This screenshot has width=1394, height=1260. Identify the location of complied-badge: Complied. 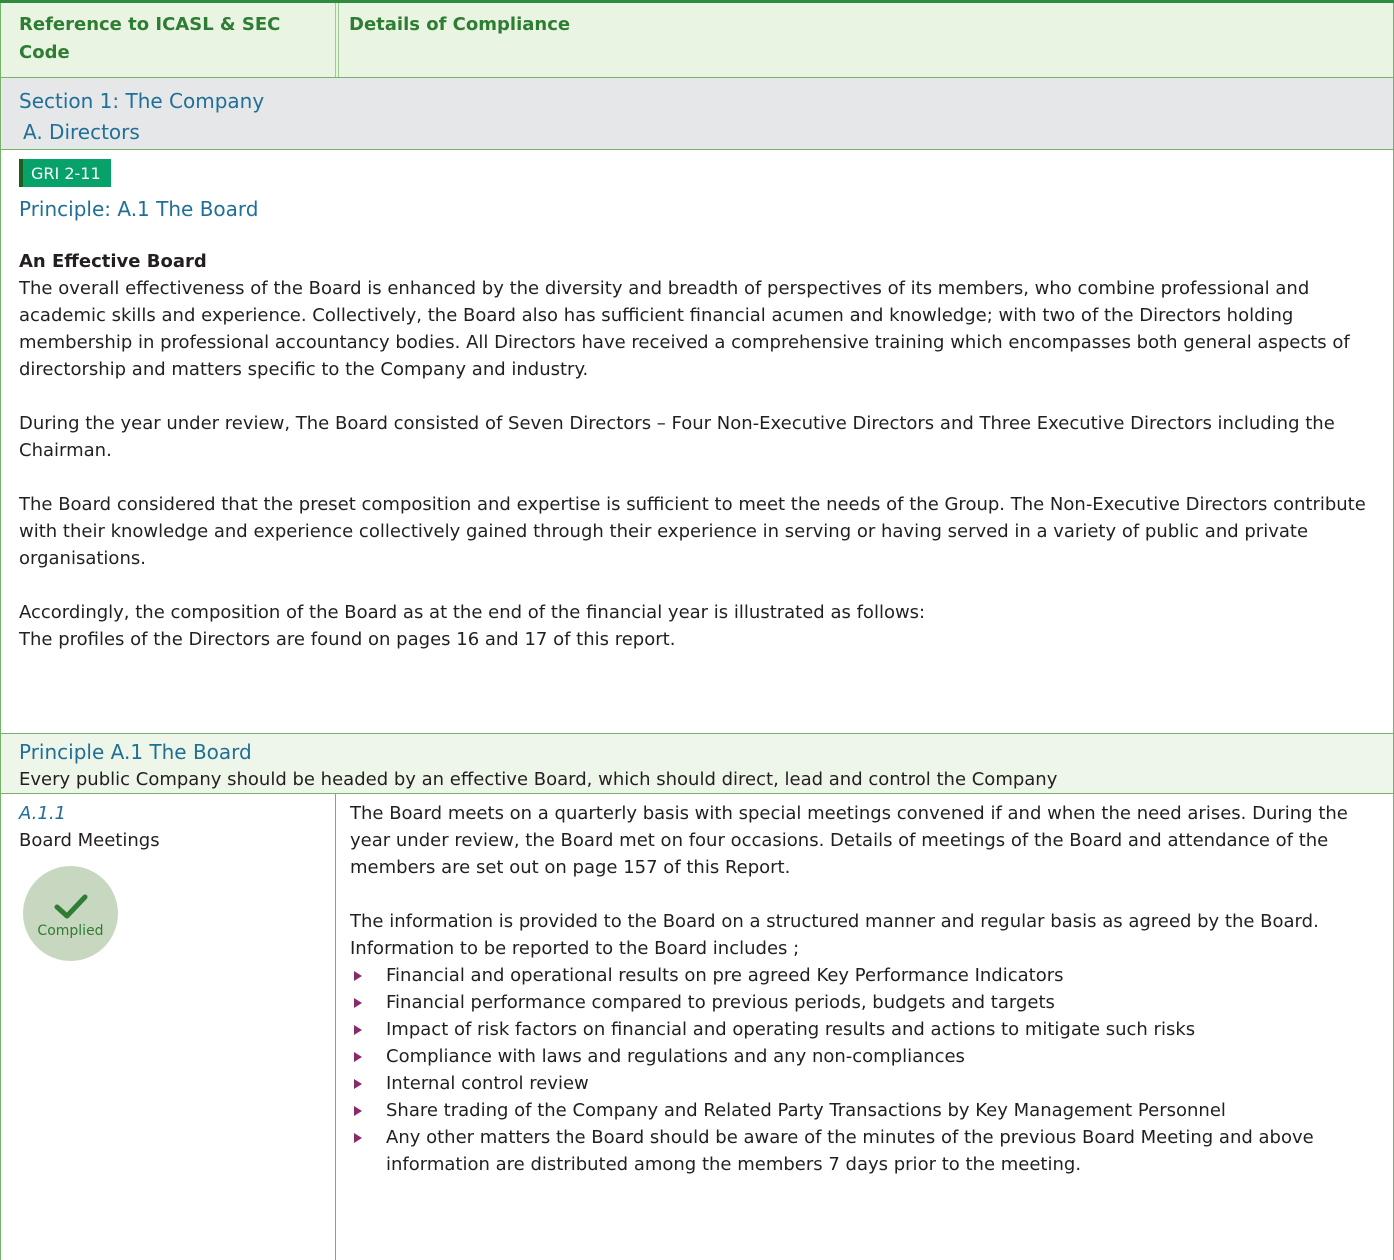
(70, 913).